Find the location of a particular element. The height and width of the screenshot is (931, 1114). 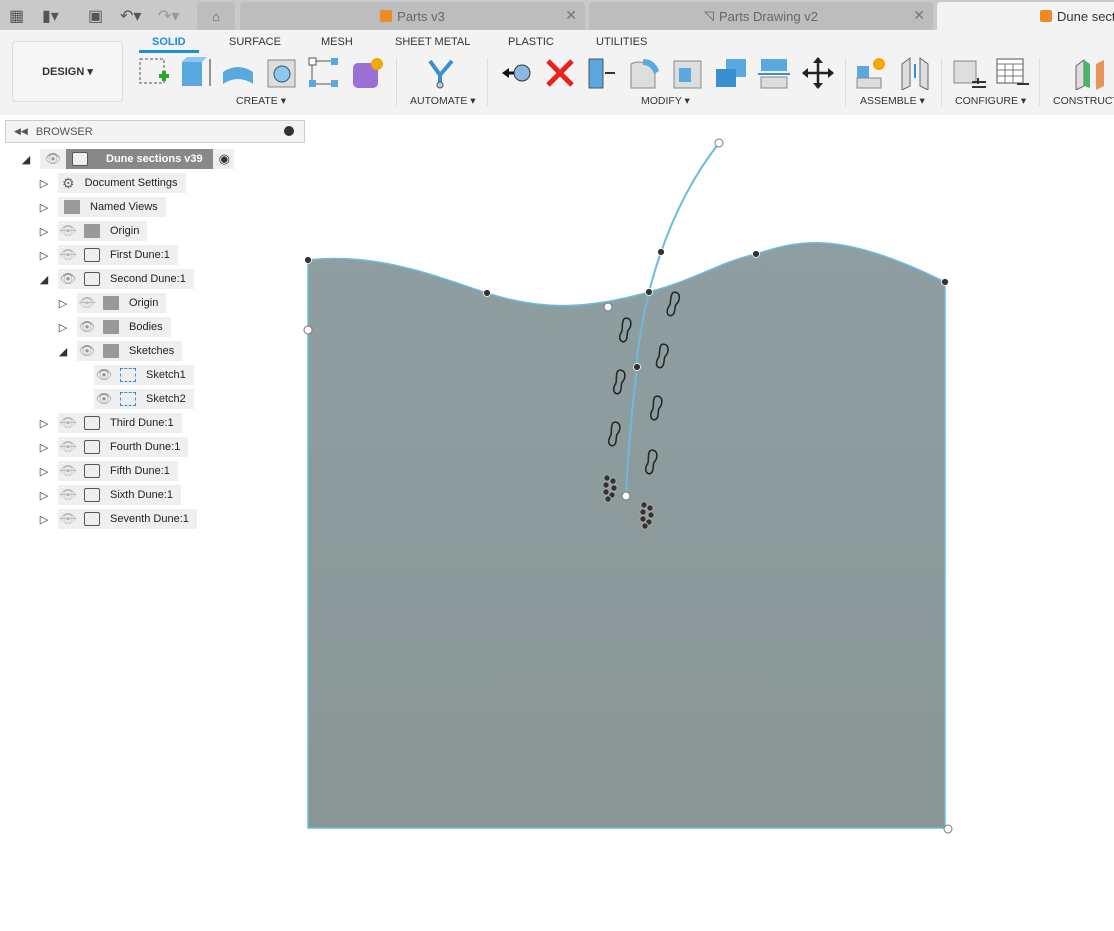

tab-sheet-metal: SHEET METAL is located at coordinates (432, 42).